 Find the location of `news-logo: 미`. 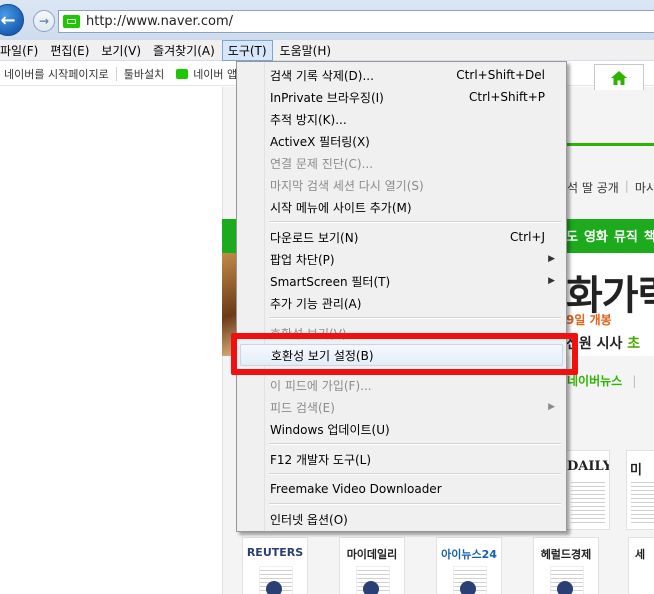

news-logo: 미 is located at coordinates (636, 470).